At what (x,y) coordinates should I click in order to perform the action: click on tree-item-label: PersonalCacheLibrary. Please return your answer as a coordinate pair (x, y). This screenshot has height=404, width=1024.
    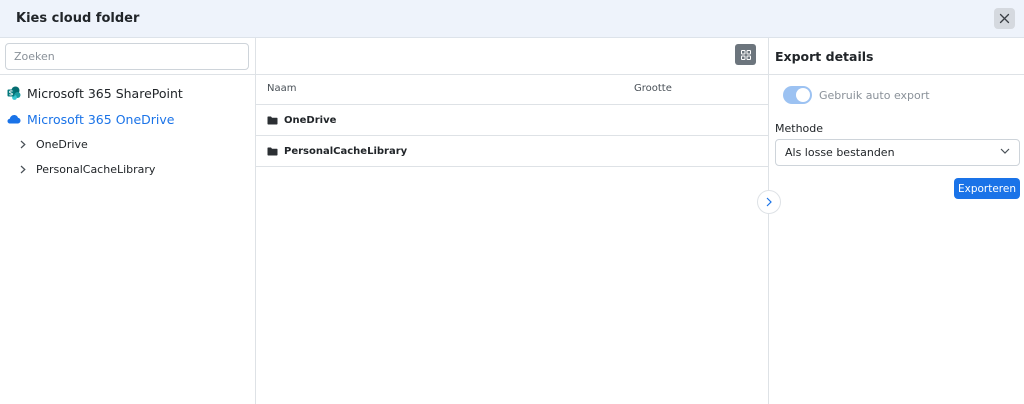
    Looking at the image, I should click on (96, 169).